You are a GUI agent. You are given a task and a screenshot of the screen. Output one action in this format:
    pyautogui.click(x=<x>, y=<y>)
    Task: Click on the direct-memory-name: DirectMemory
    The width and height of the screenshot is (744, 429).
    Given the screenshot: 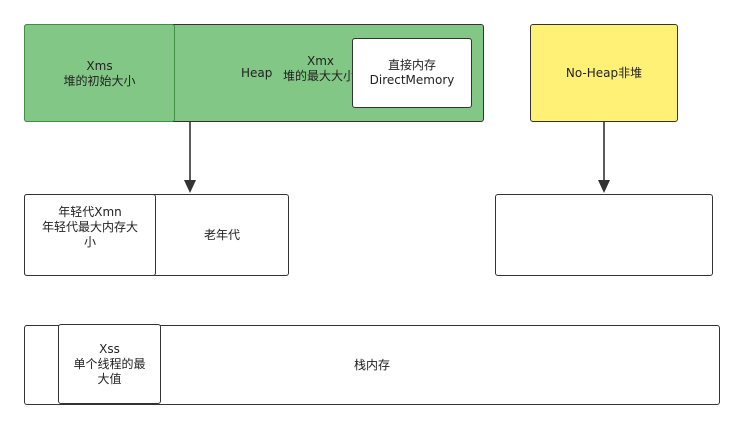 What is the action you would take?
    pyautogui.click(x=412, y=80)
    